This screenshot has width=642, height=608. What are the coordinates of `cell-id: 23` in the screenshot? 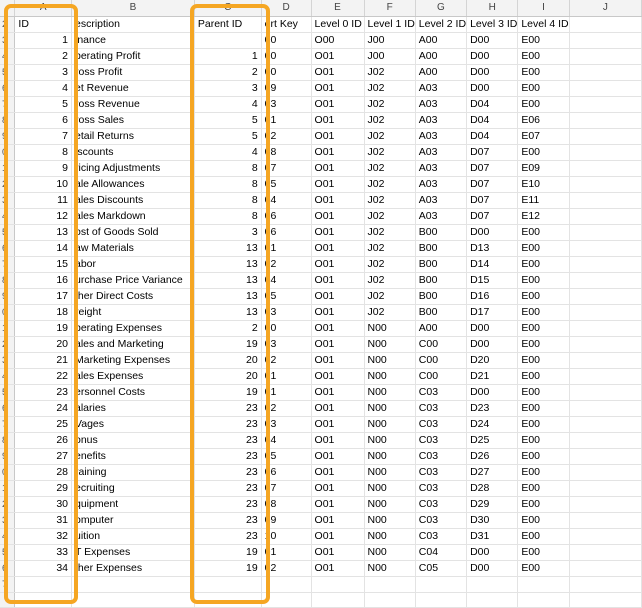 It's located at (43, 392).